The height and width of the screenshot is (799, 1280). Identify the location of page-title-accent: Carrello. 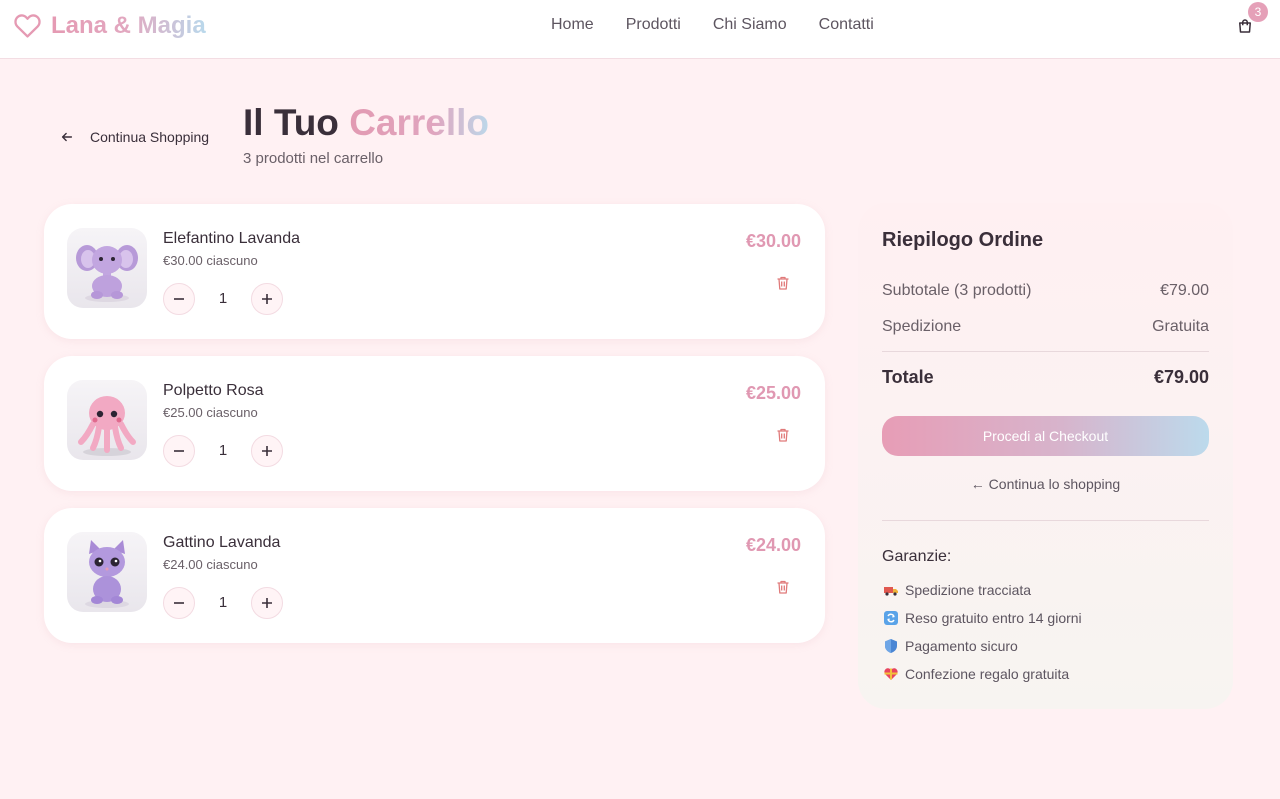
(419, 122).